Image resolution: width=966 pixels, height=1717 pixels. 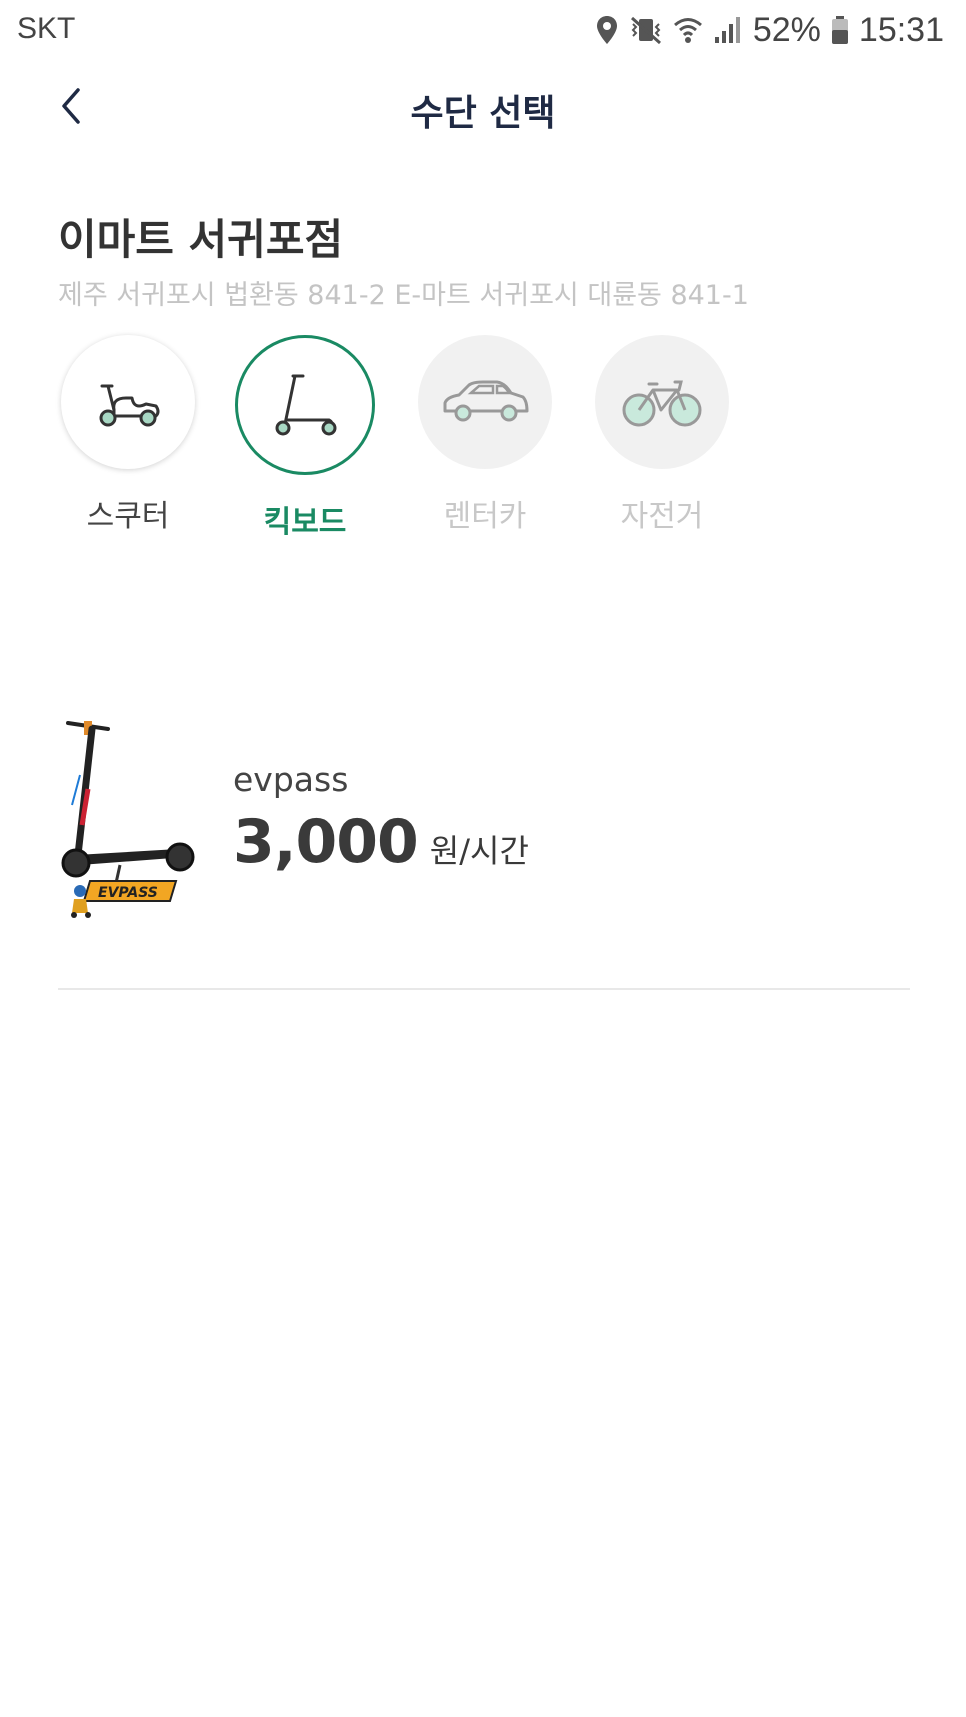 I want to click on location-icon, so click(x=606, y=30).